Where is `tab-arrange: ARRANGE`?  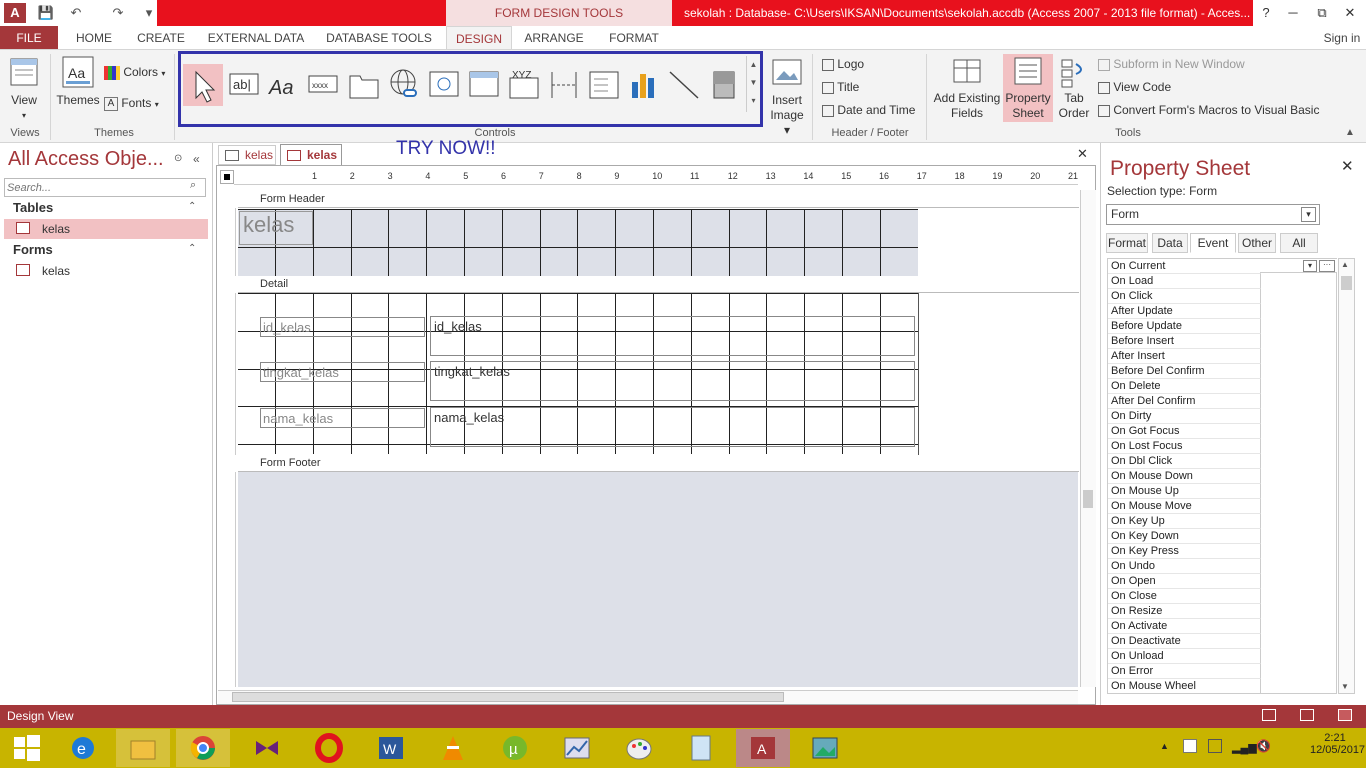 tab-arrange: ARRANGE is located at coordinates (554, 38).